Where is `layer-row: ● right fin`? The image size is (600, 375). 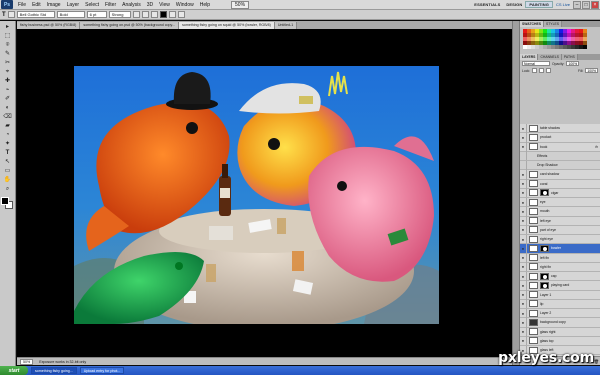
layer-row: ● right fin is located at coordinates (560, 267).